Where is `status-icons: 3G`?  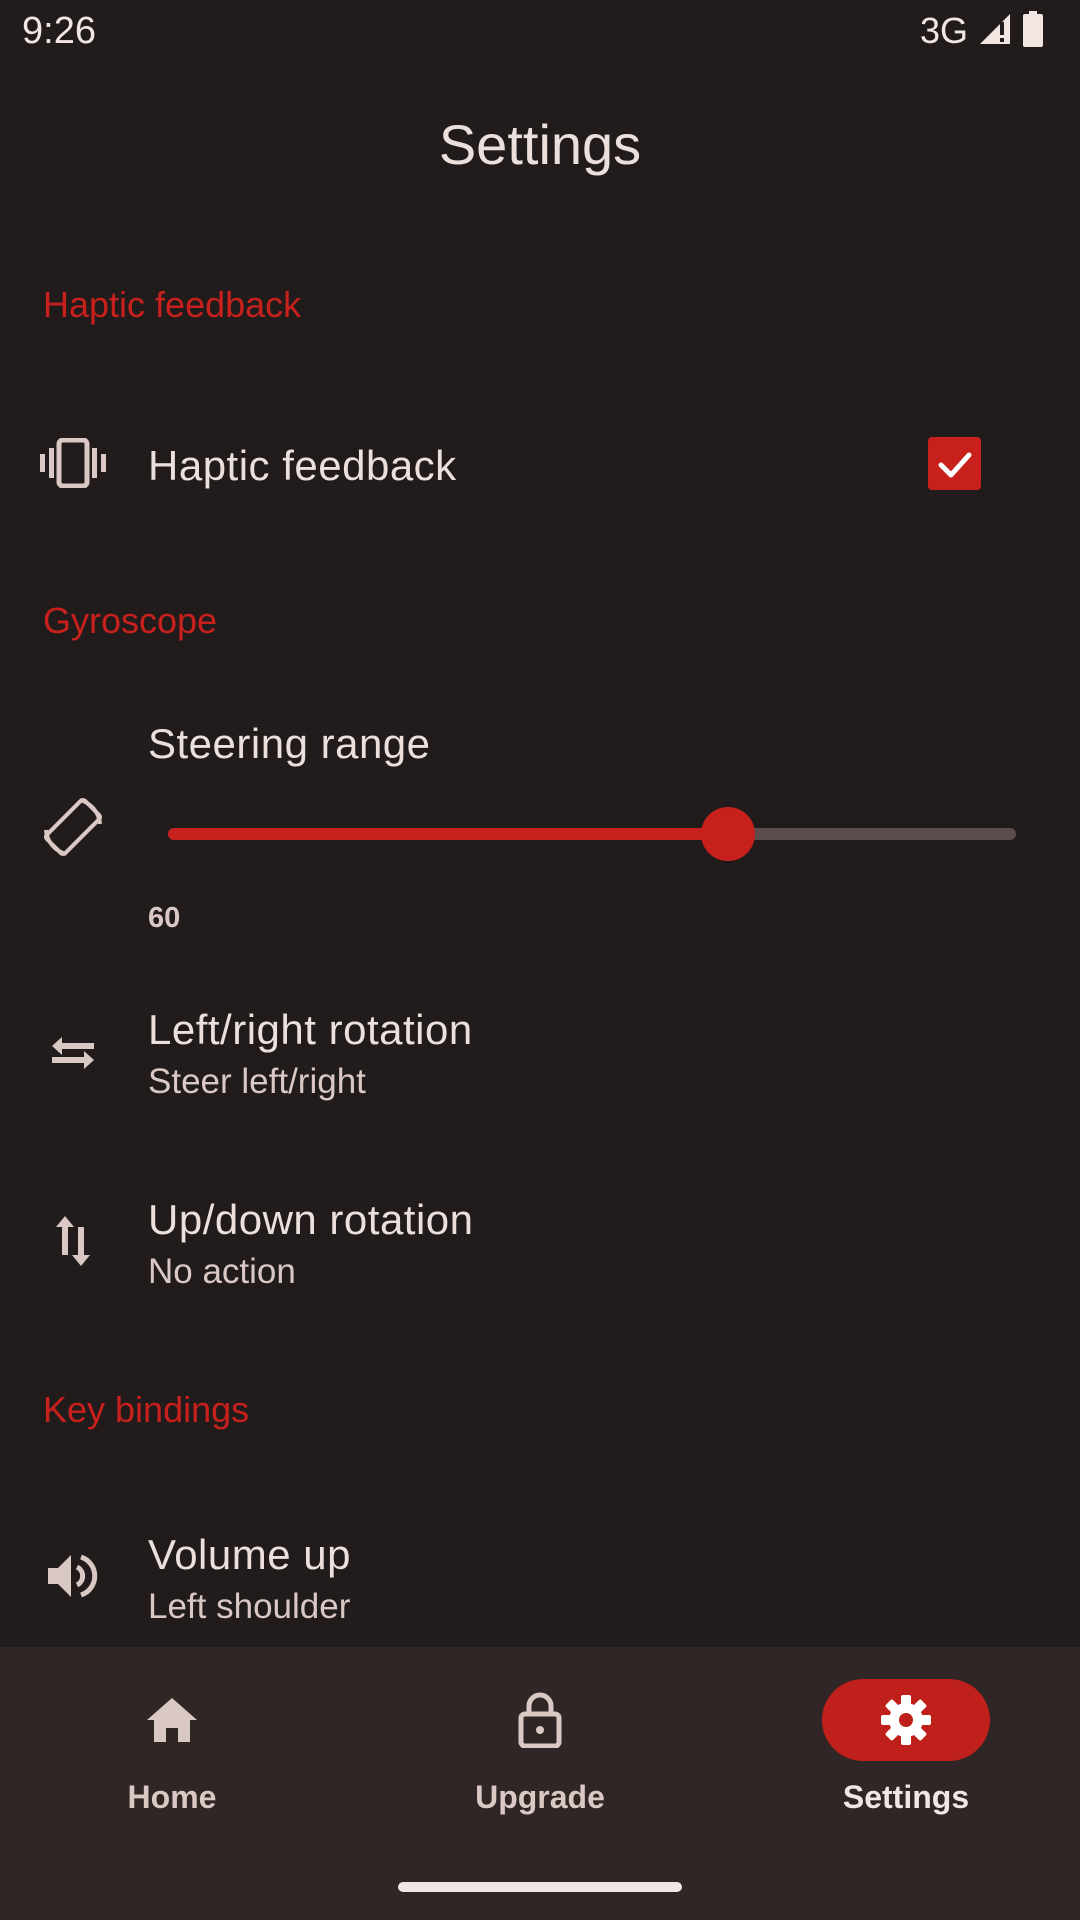
status-icons: 3G is located at coordinates (982, 31).